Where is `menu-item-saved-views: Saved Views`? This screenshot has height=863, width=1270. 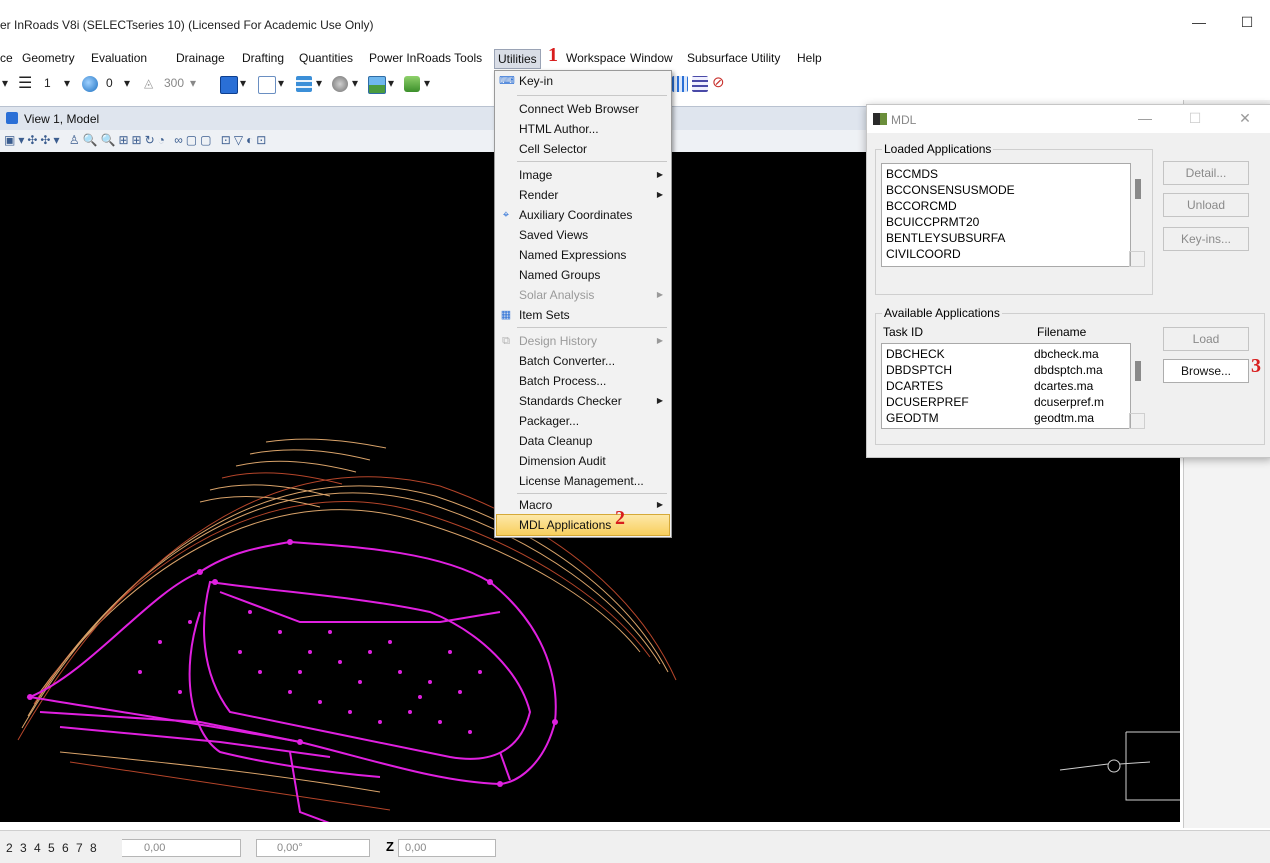
menu-item-saved-views: Saved Views is located at coordinates (553, 235).